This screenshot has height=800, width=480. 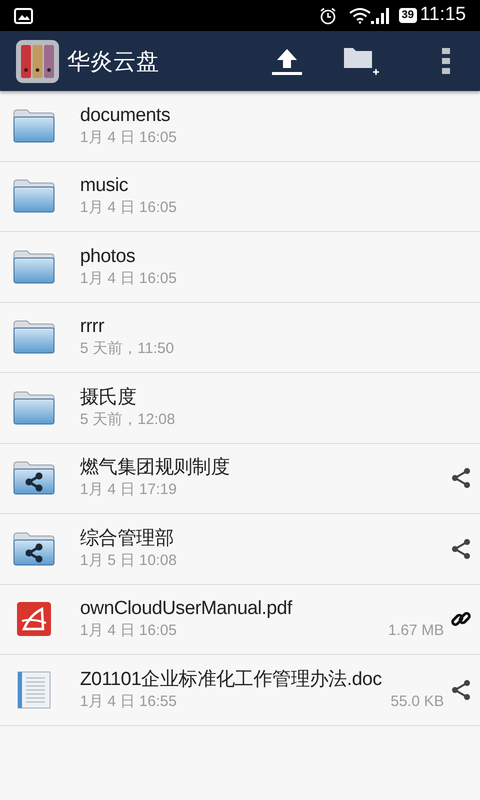 What do you see at coordinates (231, 680) in the screenshot?
I see `file-name: Z01101企业标准化工作管理办法.doc` at bounding box center [231, 680].